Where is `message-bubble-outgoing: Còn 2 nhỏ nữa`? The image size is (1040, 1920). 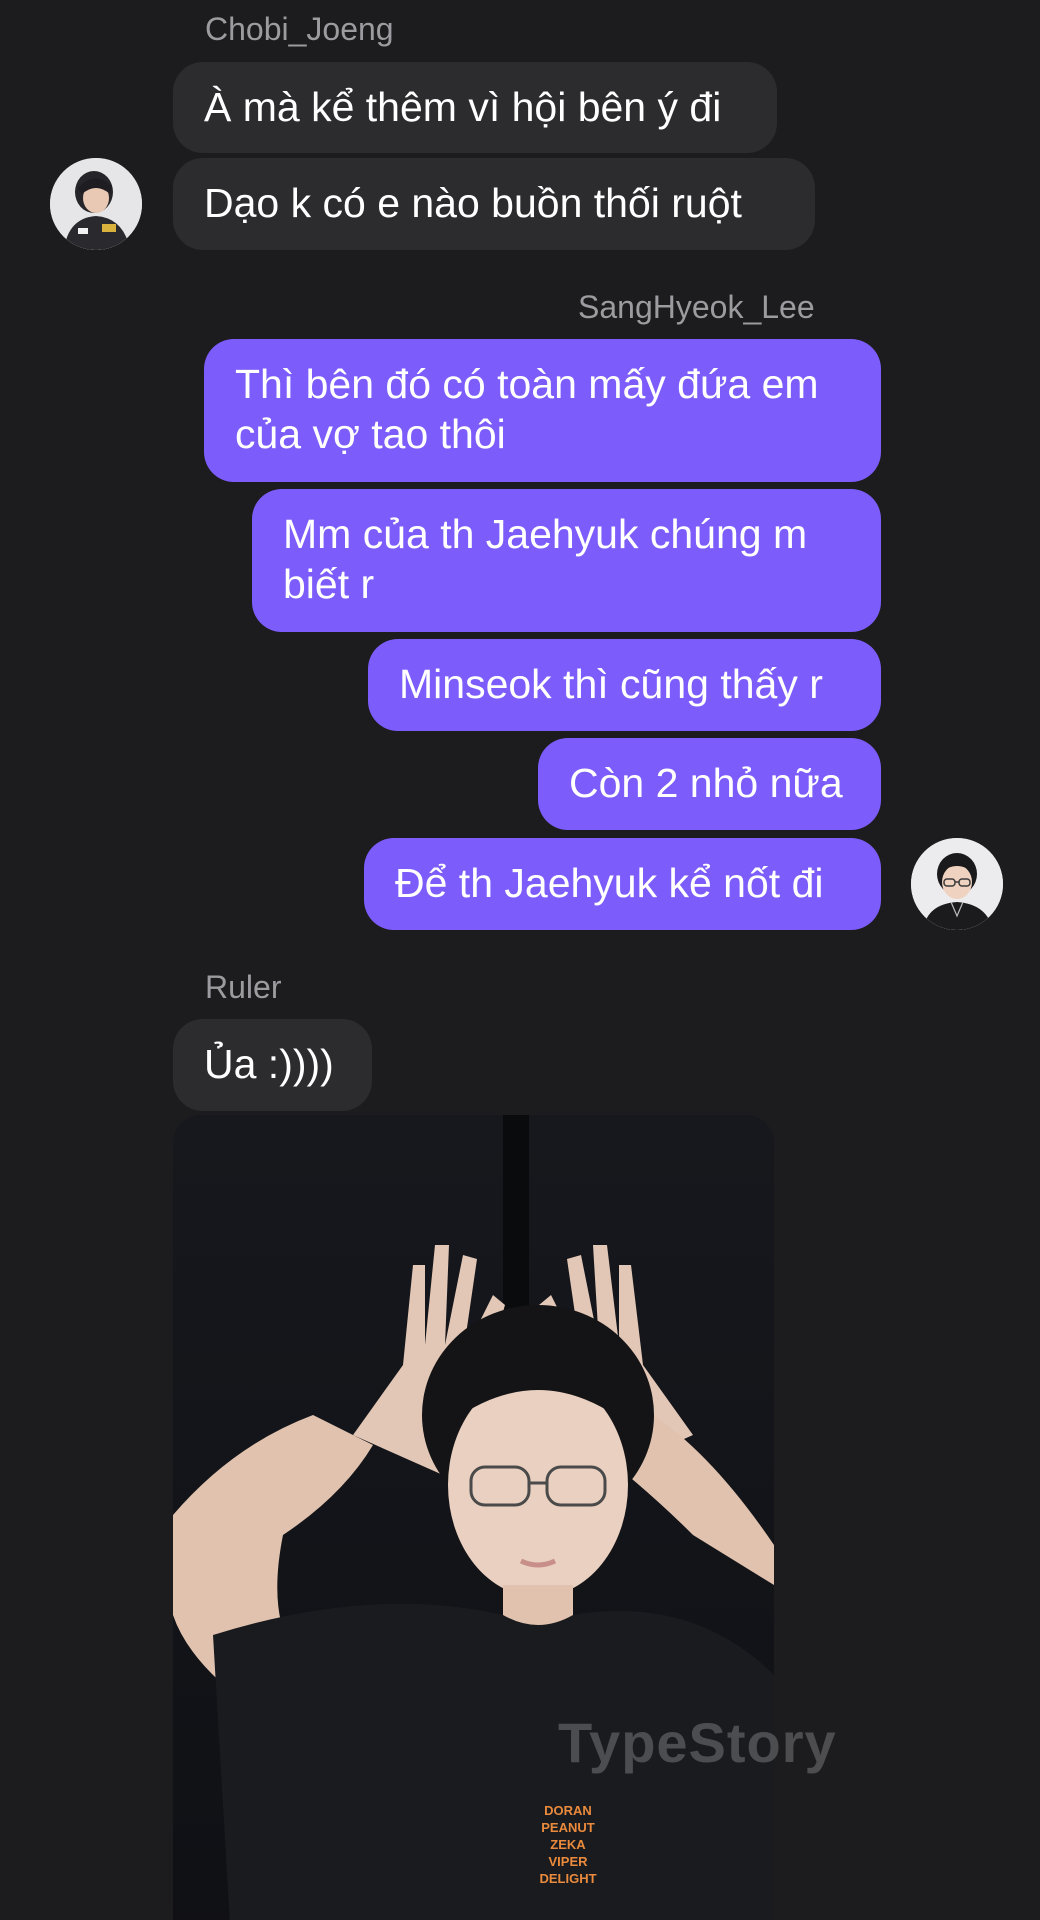 message-bubble-outgoing: Còn 2 nhỏ nữa is located at coordinates (709, 784).